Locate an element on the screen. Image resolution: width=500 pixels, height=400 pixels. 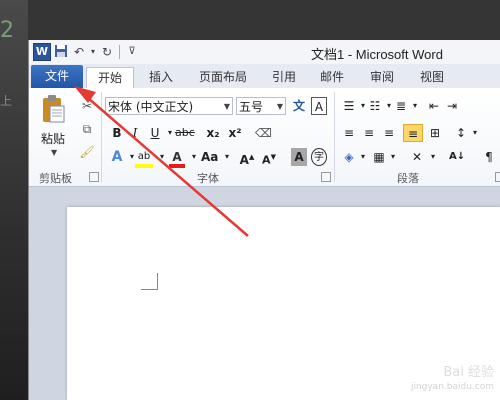
font-name-select: 宋体 (中文正文) ▼ is located at coordinates (169, 106).